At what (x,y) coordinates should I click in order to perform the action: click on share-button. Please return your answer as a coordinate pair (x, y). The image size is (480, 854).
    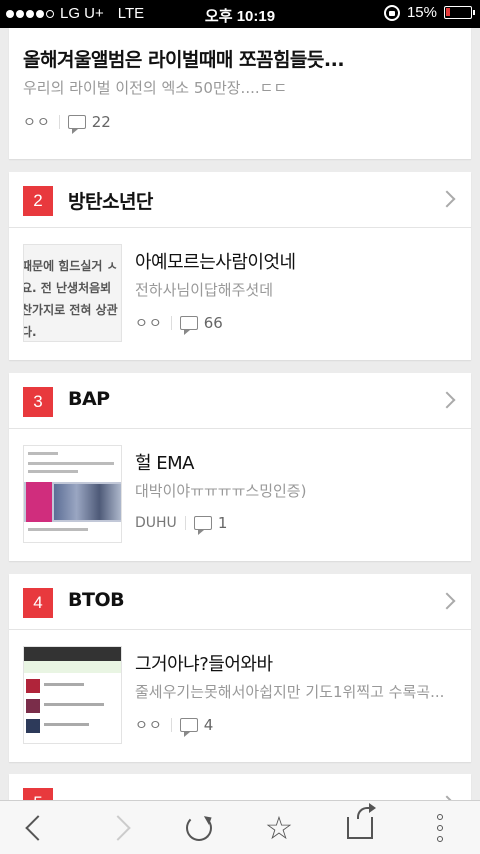
    Looking at the image, I should click on (360, 827).